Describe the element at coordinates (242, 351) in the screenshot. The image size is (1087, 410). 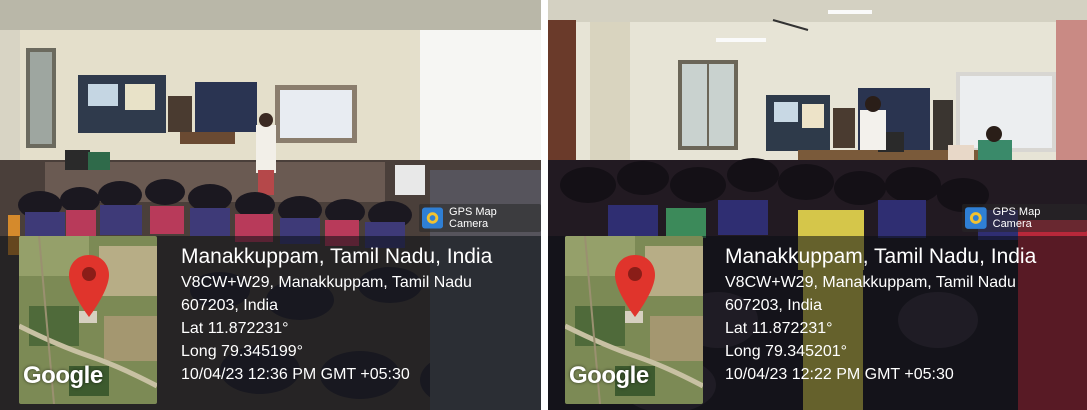
I see `longitude: Long 79.345199°` at that location.